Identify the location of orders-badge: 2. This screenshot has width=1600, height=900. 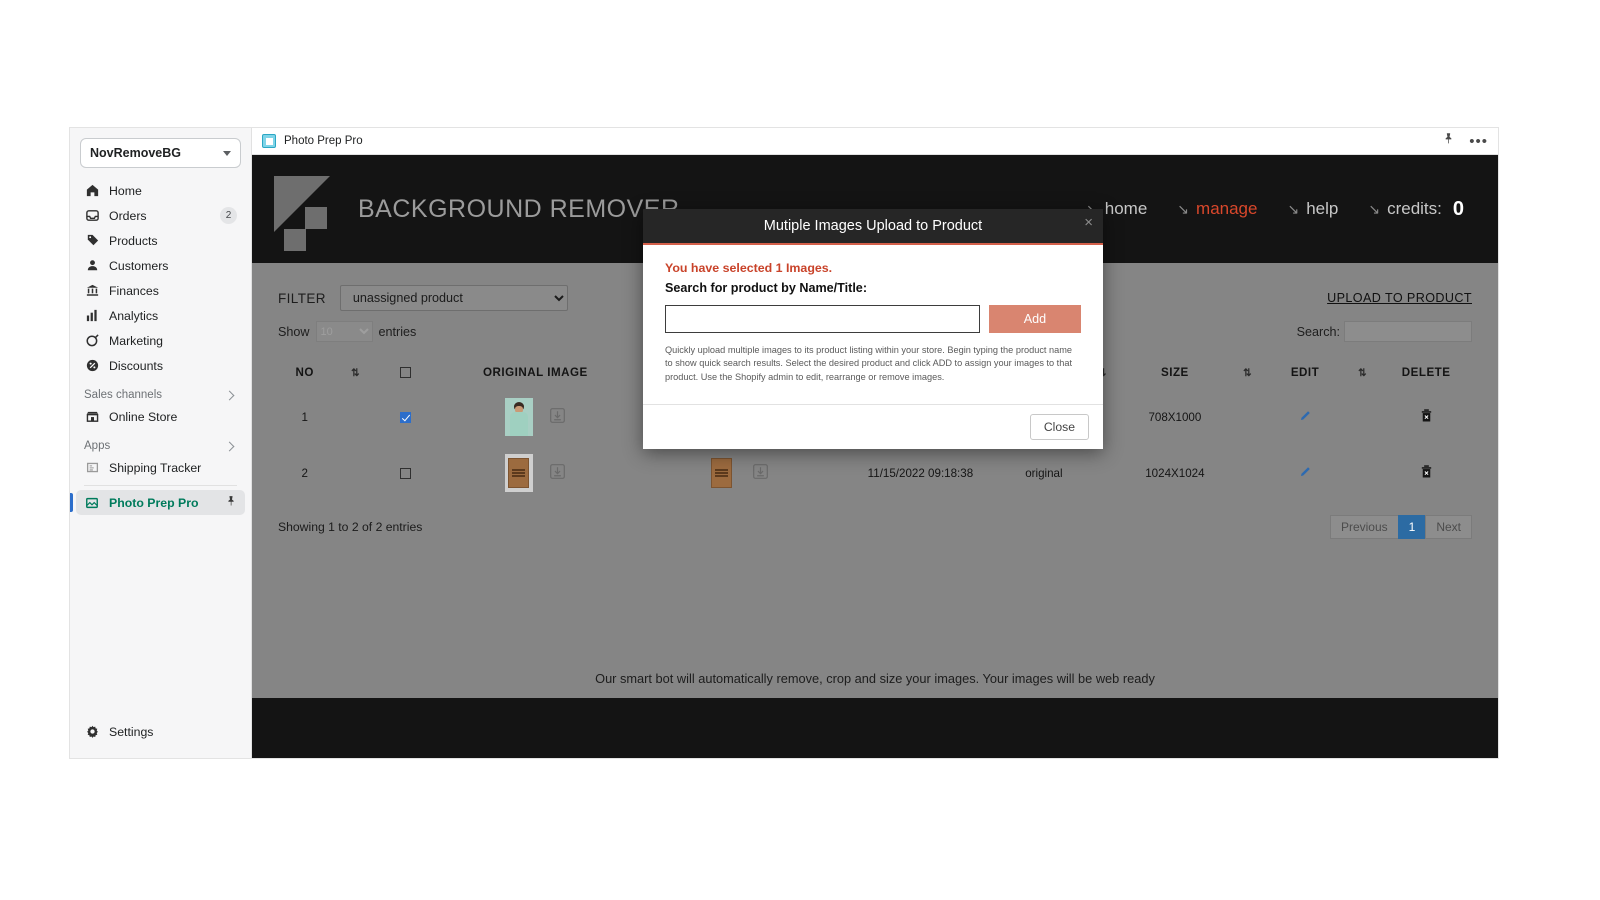
(228, 215).